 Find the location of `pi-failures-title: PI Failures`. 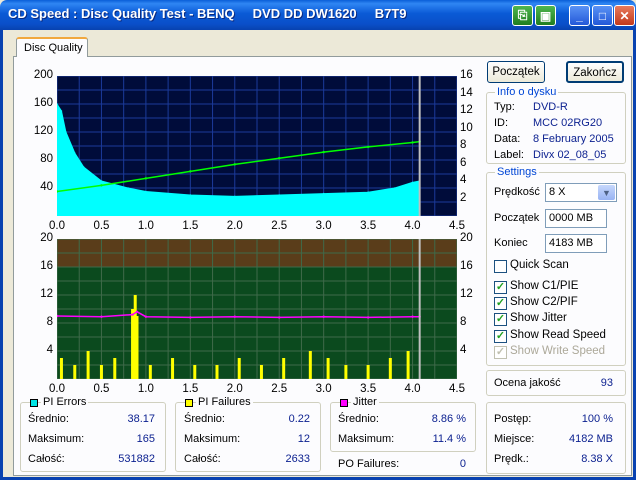

pi-failures-title: PI Failures is located at coordinates (224, 402).